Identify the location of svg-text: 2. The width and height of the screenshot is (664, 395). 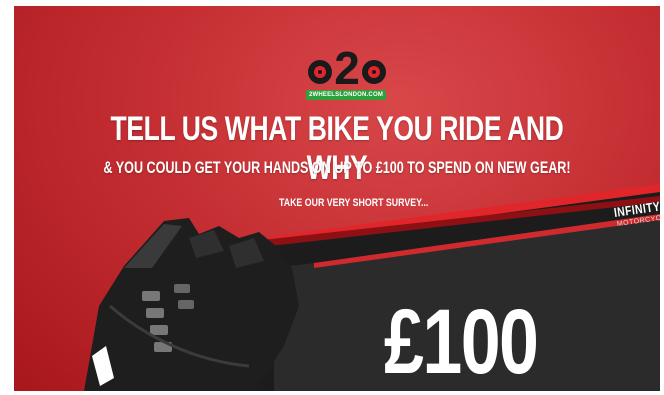
(347, 68).